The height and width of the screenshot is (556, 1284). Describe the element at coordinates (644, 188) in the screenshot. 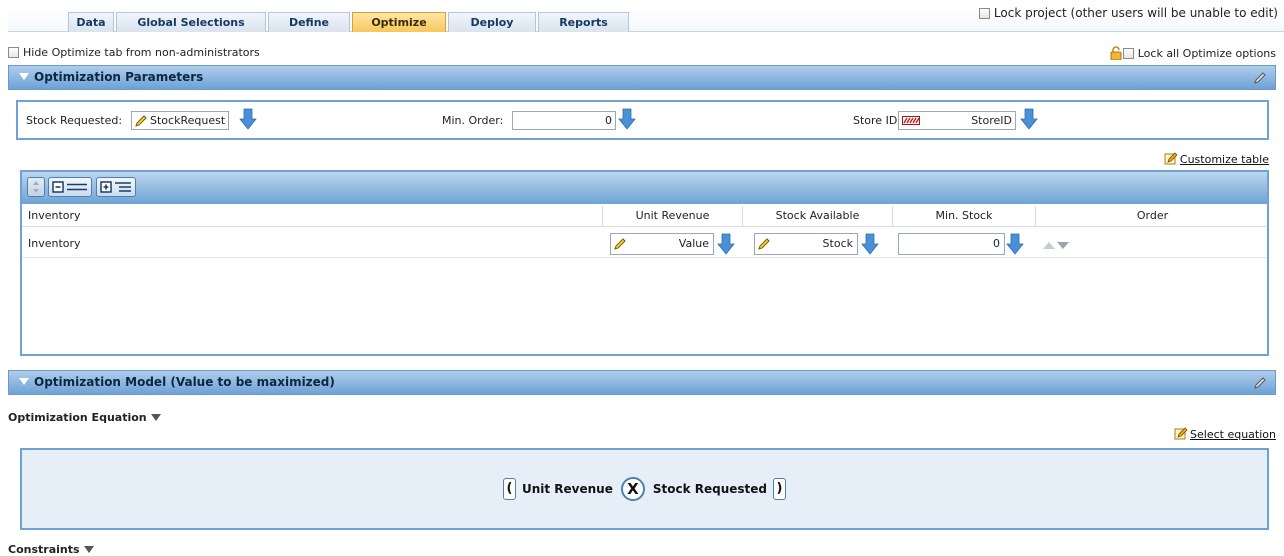

I see `table-toolbar` at that location.